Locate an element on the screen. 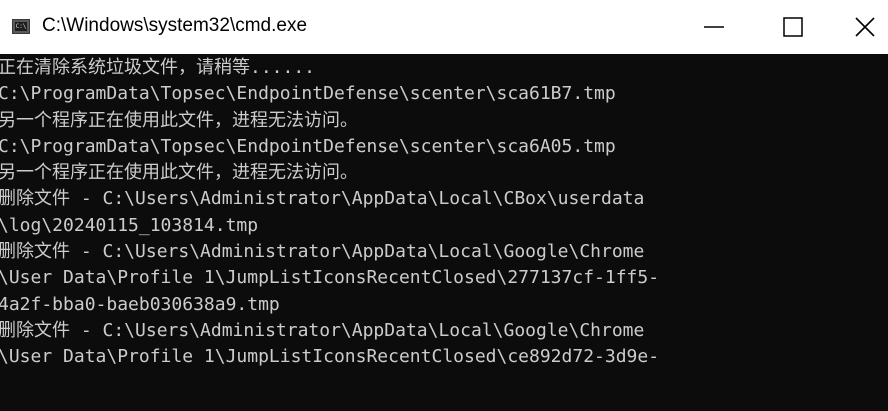 The height and width of the screenshot is (411, 888). minimize-button is located at coordinates (714, 27).